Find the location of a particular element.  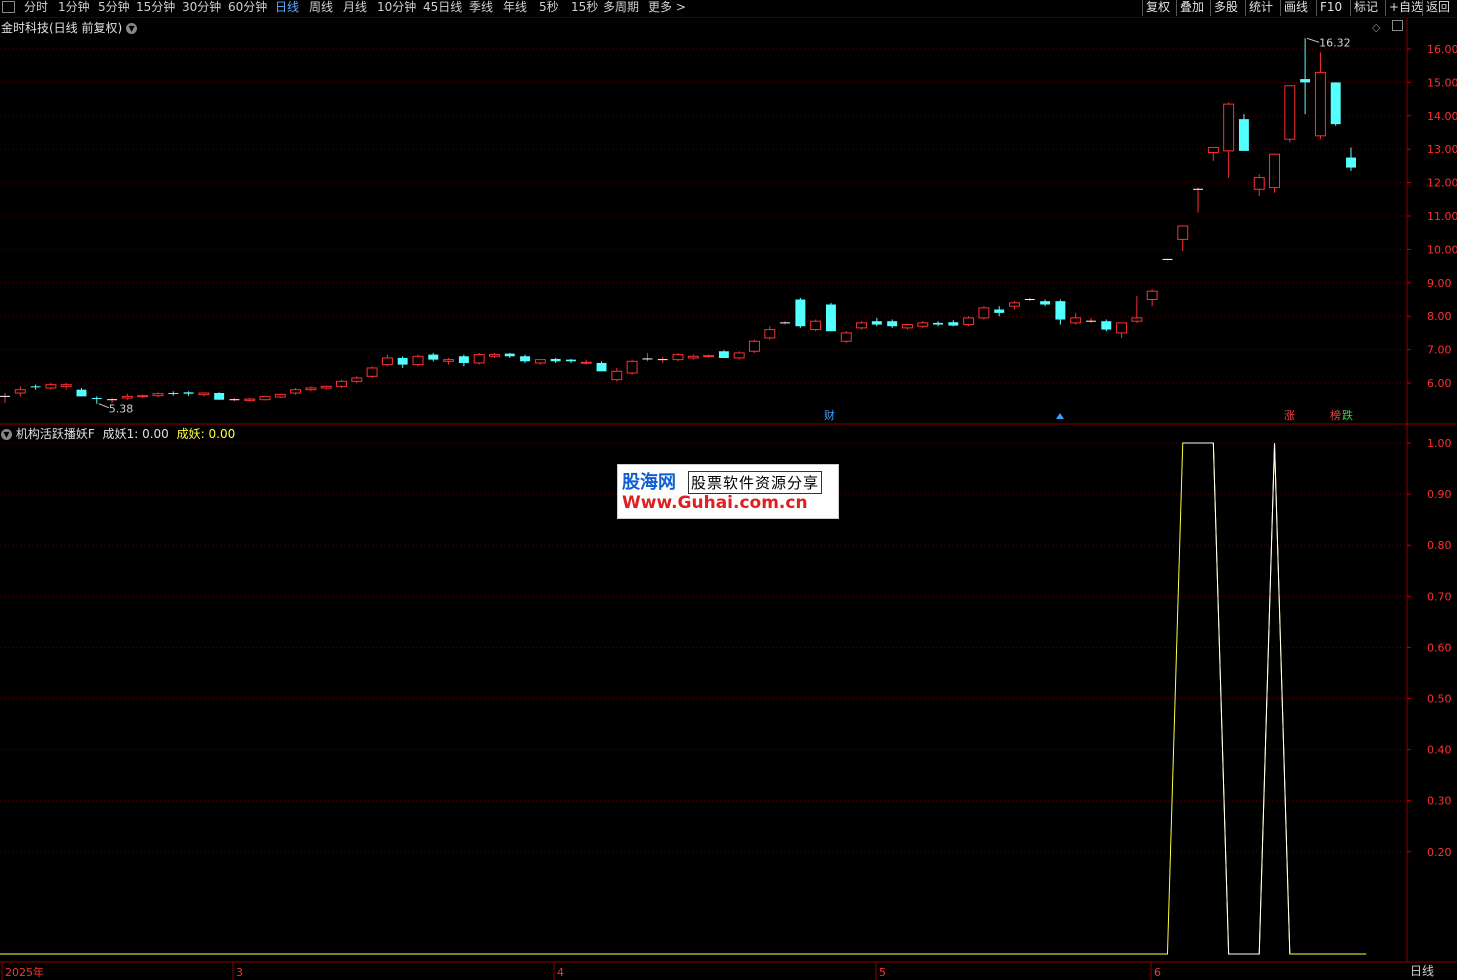

bottom-tab-daily: 日线 is located at coordinates (1422, 970).